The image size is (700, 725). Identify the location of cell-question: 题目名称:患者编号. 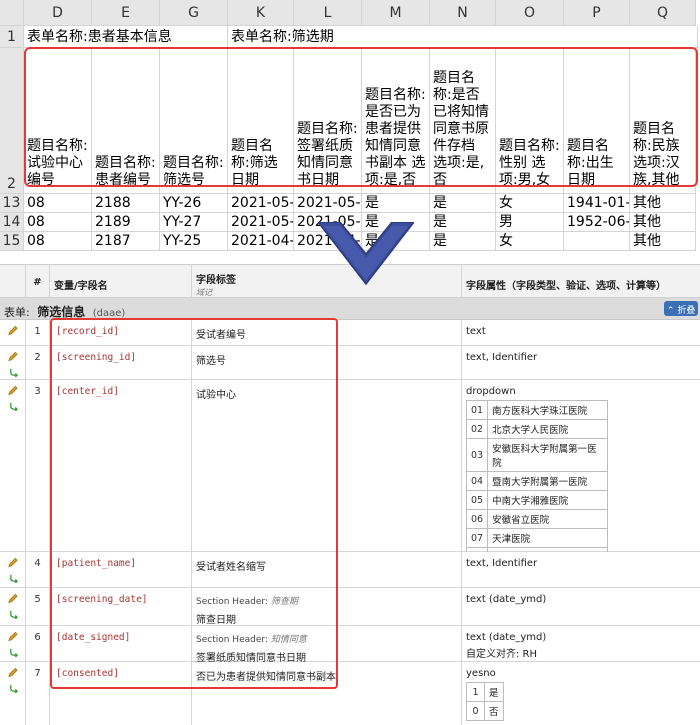
(126, 121).